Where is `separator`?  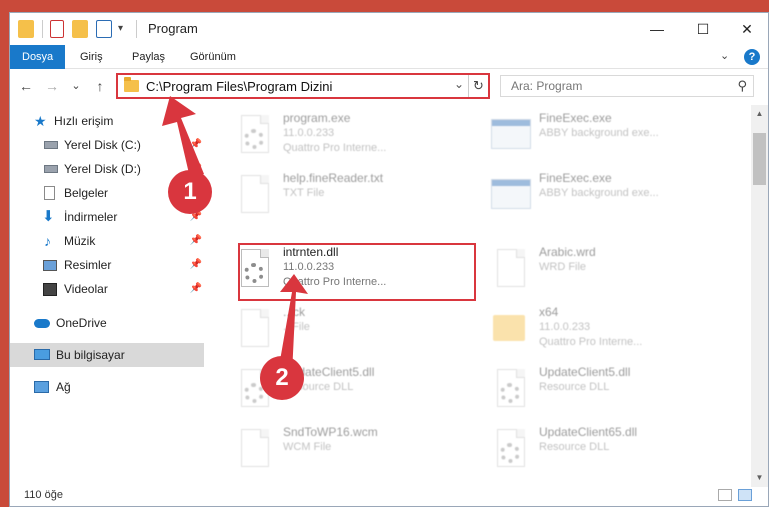 separator is located at coordinates (136, 29).